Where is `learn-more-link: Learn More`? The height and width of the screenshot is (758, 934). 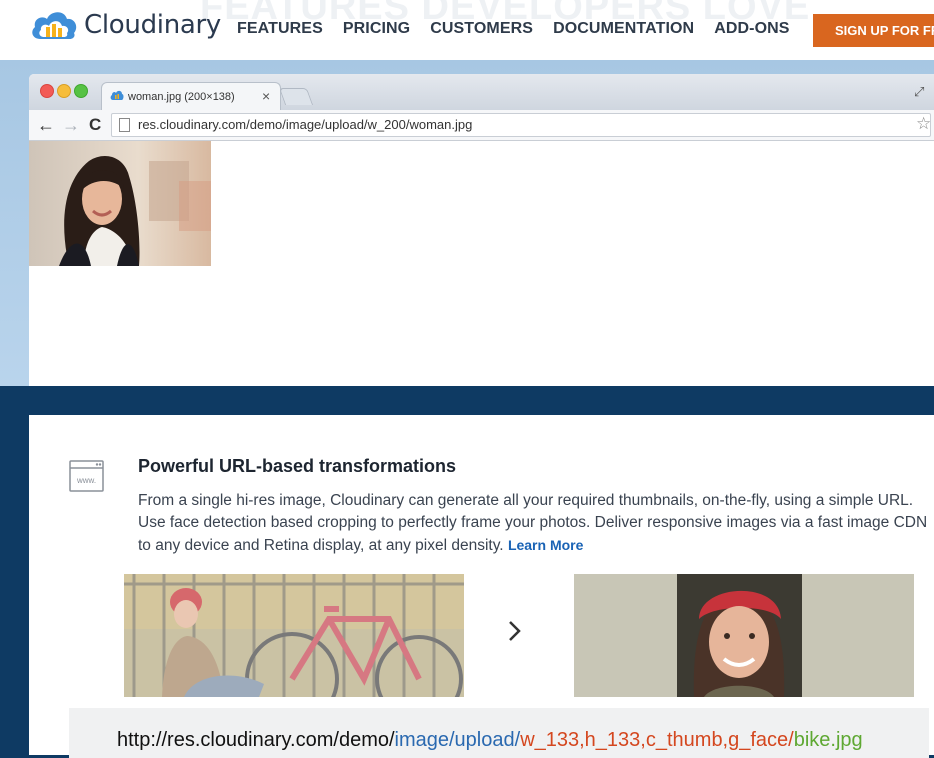 learn-more-link: Learn More is located at coordinates (545, 545).